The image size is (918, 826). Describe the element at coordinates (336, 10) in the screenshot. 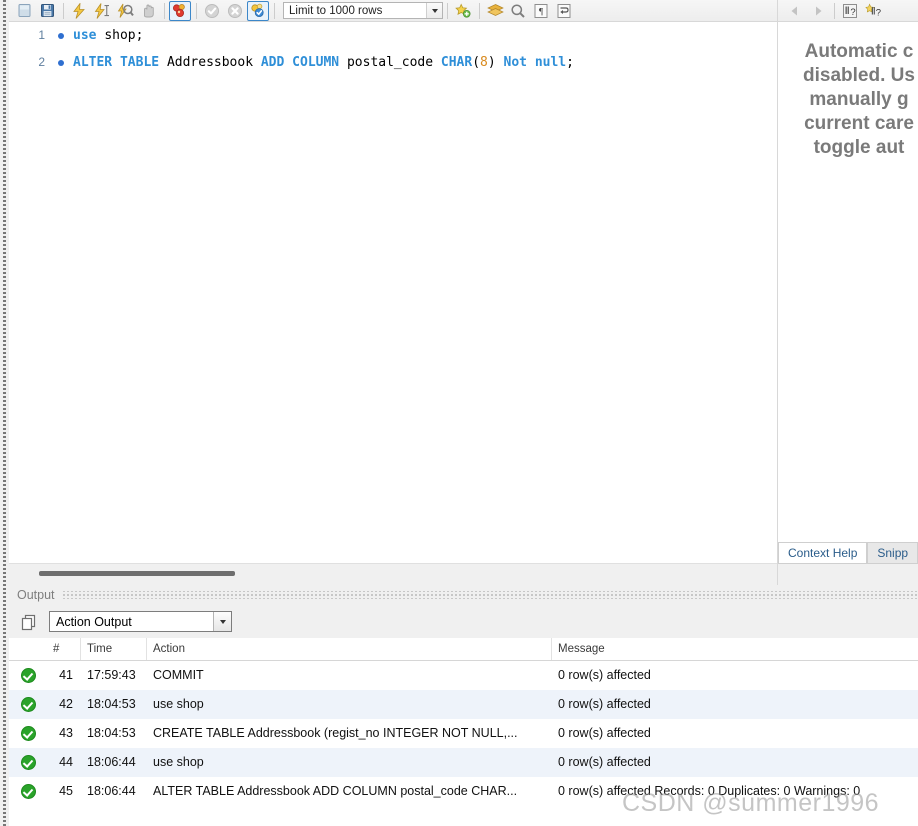

I see `row-limit-value: Limit to 1000 rows` at that location.